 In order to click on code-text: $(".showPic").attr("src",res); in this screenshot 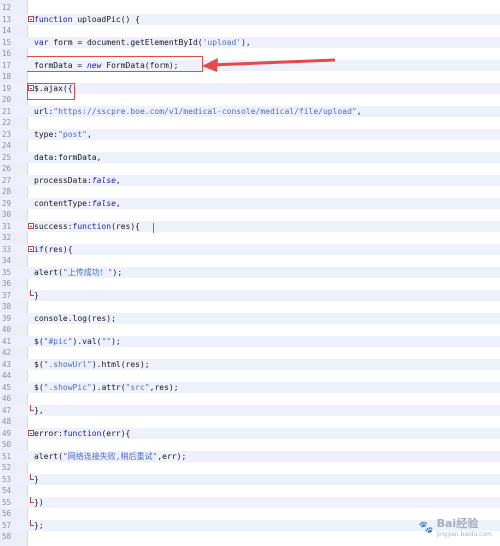, I will do `click(106, 387)`.